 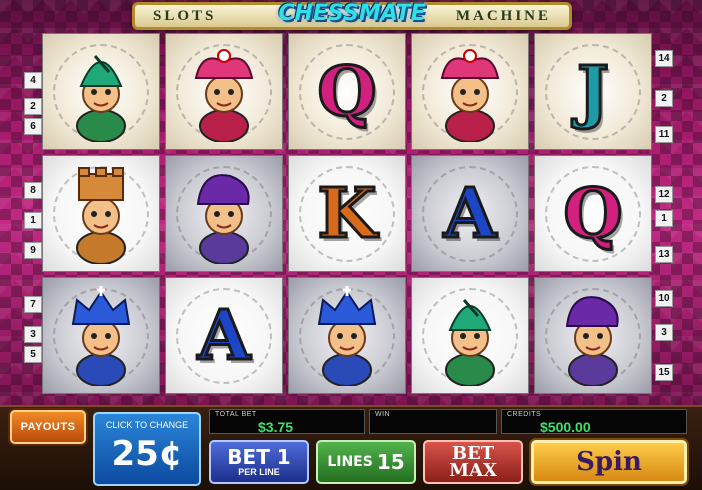 What do you see at coordinates (236, 414) in the screenshot?
I see `total-bet-label: TOTAL BET` at bounding box center [236, 414].